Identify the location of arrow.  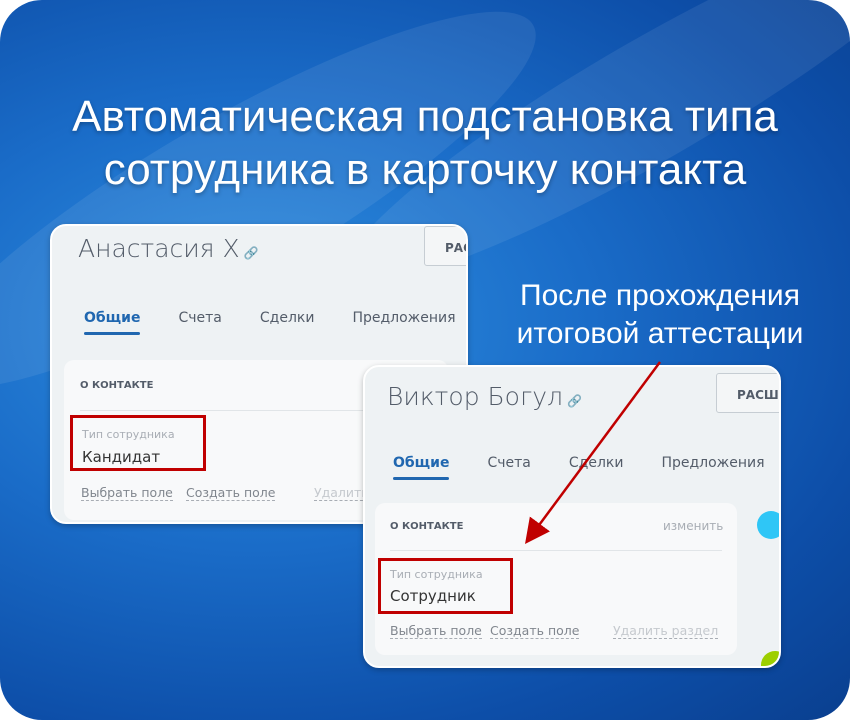
(593, 453).